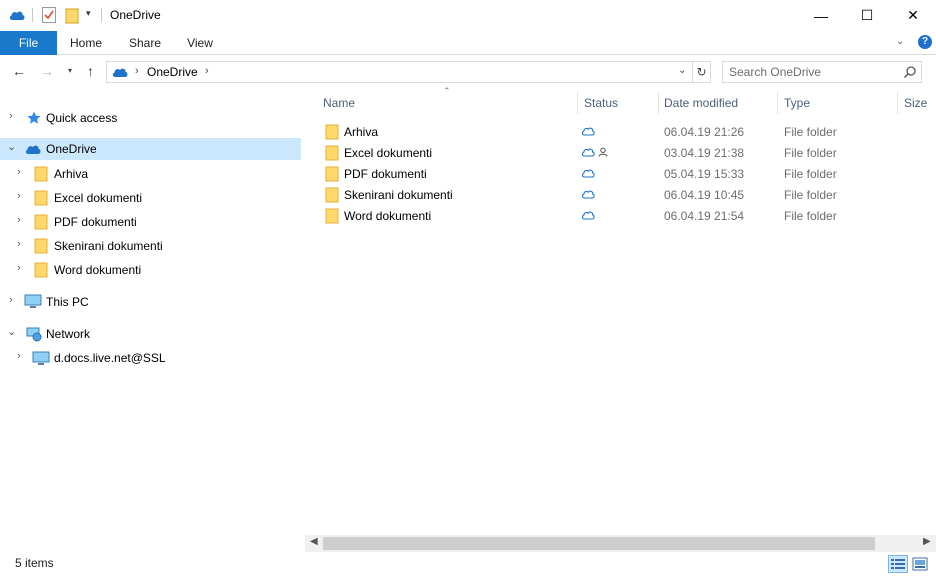  Describe the element at coordinates (200, 43) in the screenshot. I see `tab-view: View` at that location.